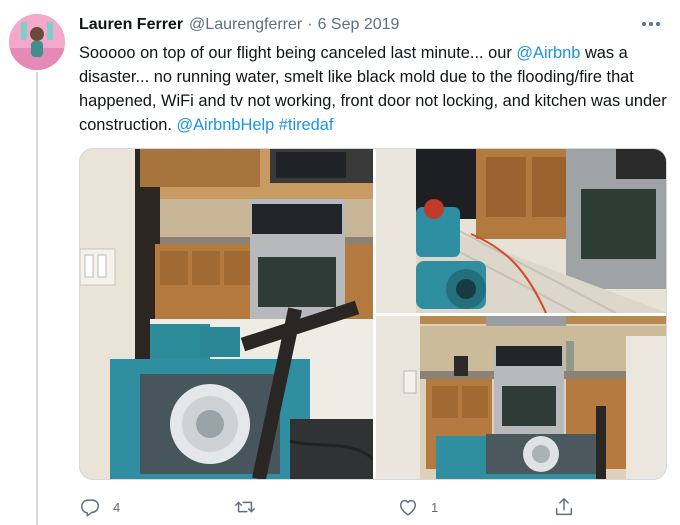  I want to click on mention-airbnbhelp: @AirbnbHelp, so click(225, 125).